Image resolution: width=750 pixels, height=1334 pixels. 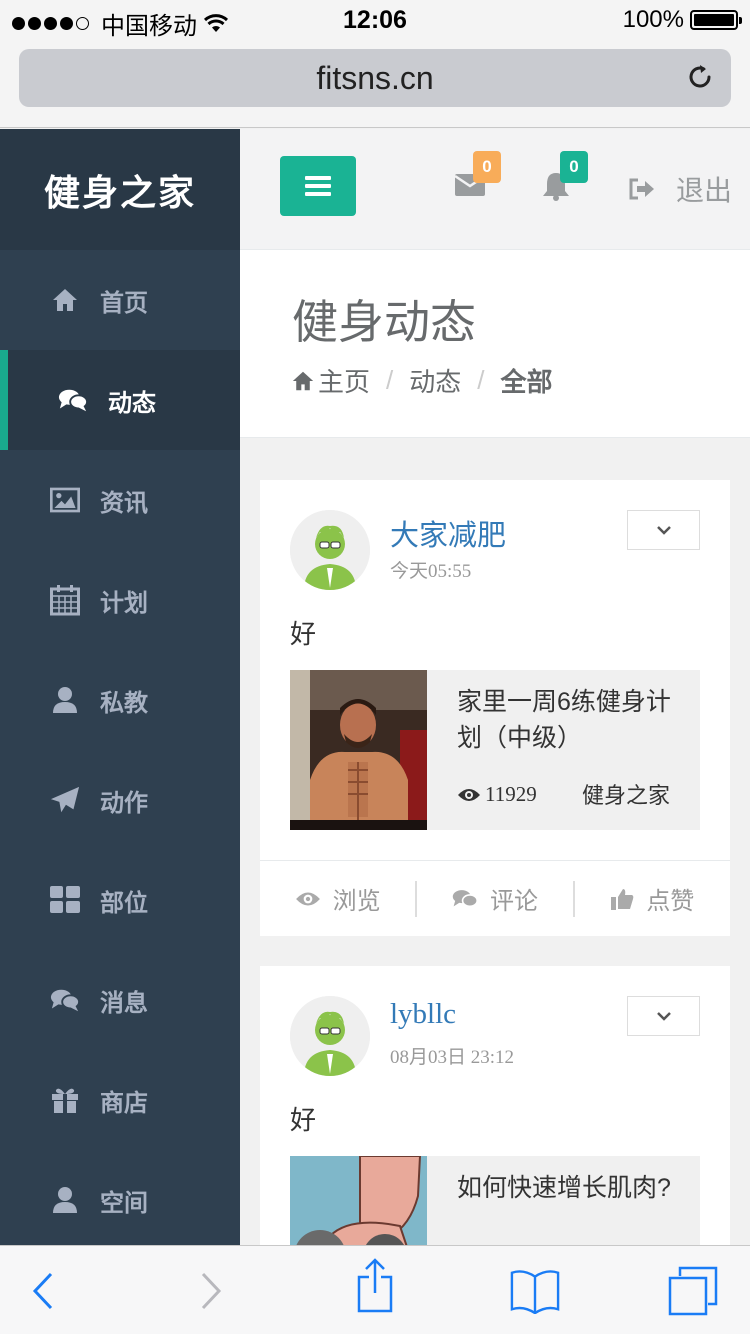 I want to click on sidebar-item-label: 计划, so click(x=124, y=603).